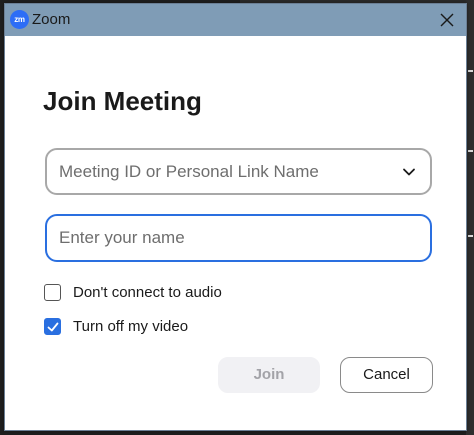  I want to click on cancel-button: Cancel, so click(386, 375).